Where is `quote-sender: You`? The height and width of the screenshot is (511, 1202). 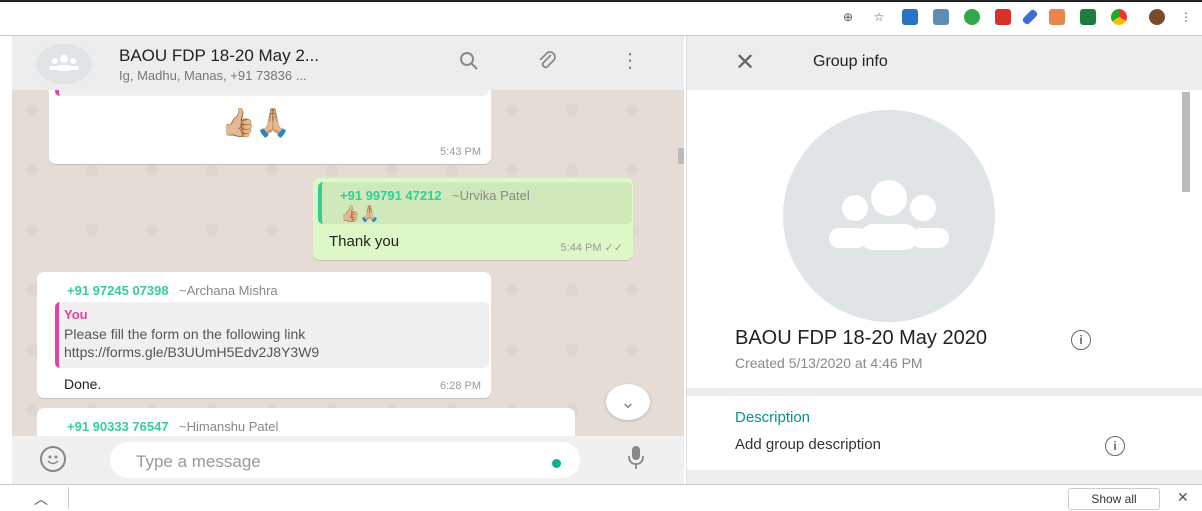
quote-sender: You is located at coordinates (76, 314).